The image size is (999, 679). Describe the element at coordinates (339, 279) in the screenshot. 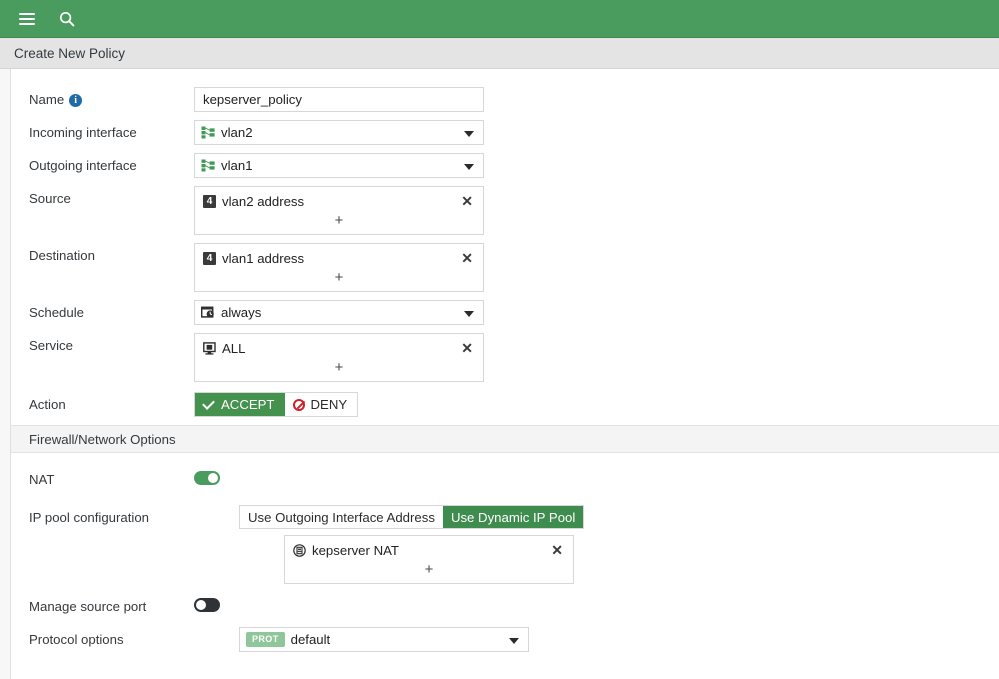

I see `add-destination-button: +` at that location.